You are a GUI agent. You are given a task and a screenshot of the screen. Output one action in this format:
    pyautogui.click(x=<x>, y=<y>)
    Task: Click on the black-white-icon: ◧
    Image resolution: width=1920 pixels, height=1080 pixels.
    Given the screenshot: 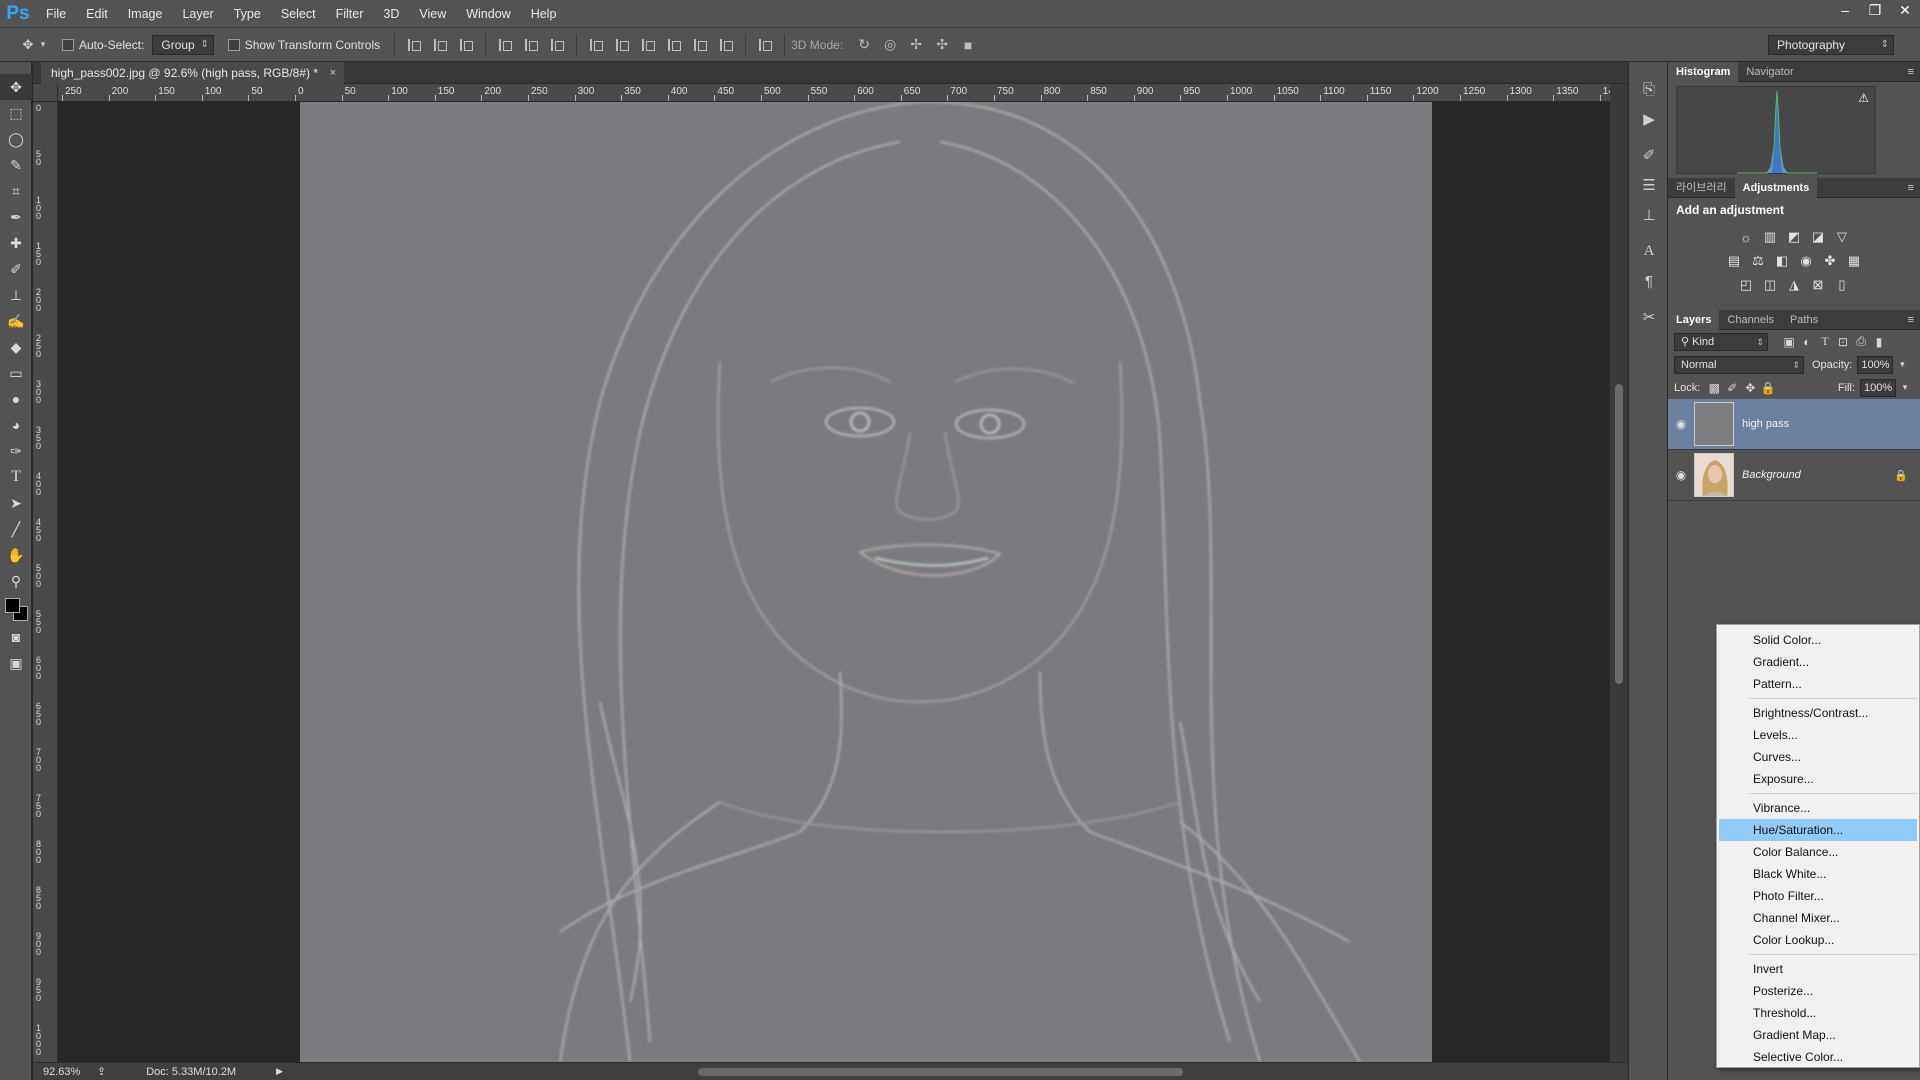 What is the action you would take?
    pyautogui.click(x=1782, y=261)
    